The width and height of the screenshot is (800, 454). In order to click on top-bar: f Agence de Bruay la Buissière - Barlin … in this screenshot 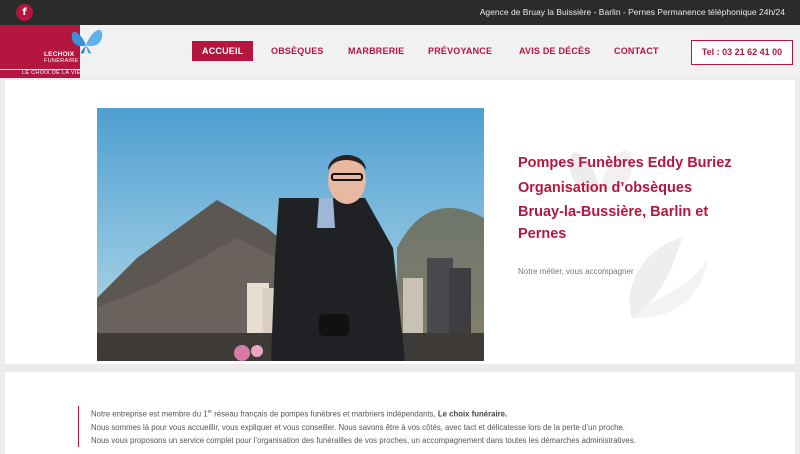, I will do `click(400, 12)`.